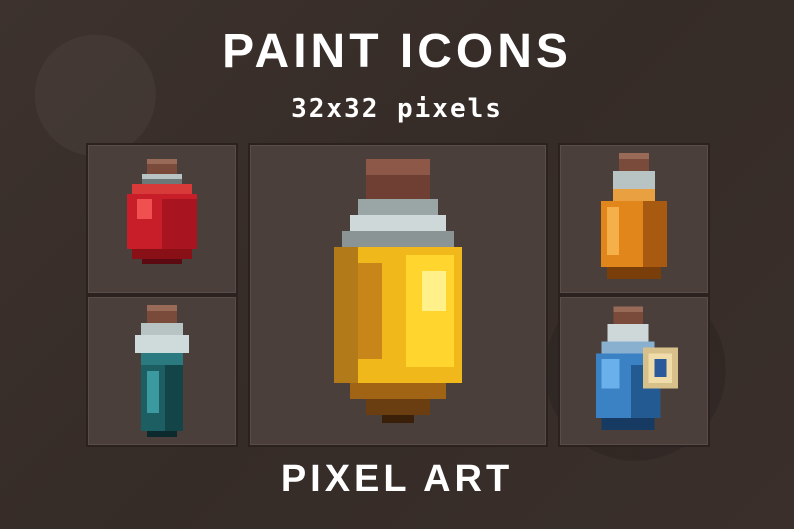 Image resolution: width=794 pixels, height=529 pixels. I want to click on teal-potion-icon, so click(162, 371).